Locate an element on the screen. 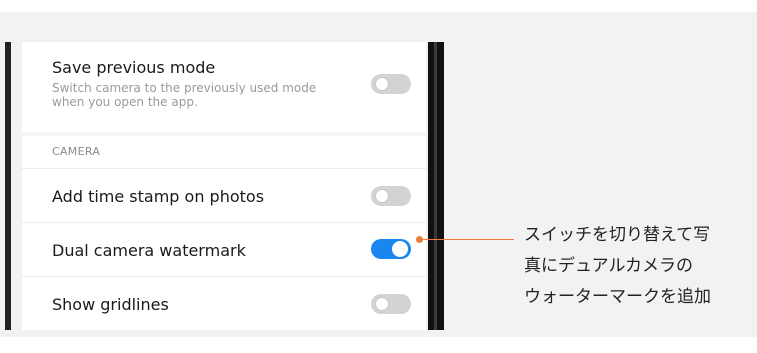  setting-row-show-gridlines: Show gridlines is located at coordinates (224, 303).